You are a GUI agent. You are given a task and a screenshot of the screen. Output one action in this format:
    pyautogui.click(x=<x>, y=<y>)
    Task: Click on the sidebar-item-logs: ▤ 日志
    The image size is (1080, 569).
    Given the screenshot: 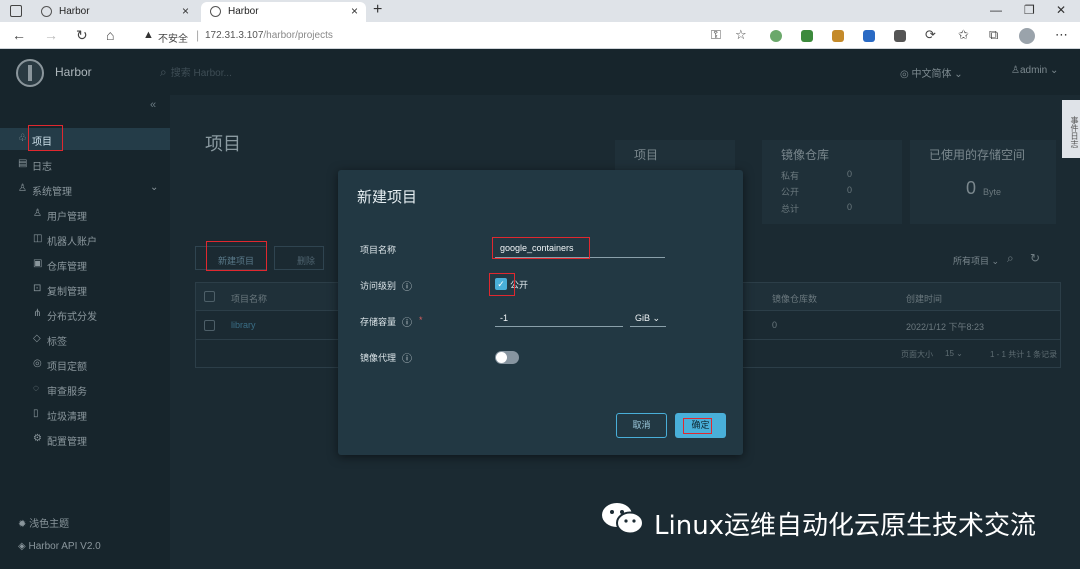 What is the action you would take?
    pyautogui.click(x=85, y=164)
    